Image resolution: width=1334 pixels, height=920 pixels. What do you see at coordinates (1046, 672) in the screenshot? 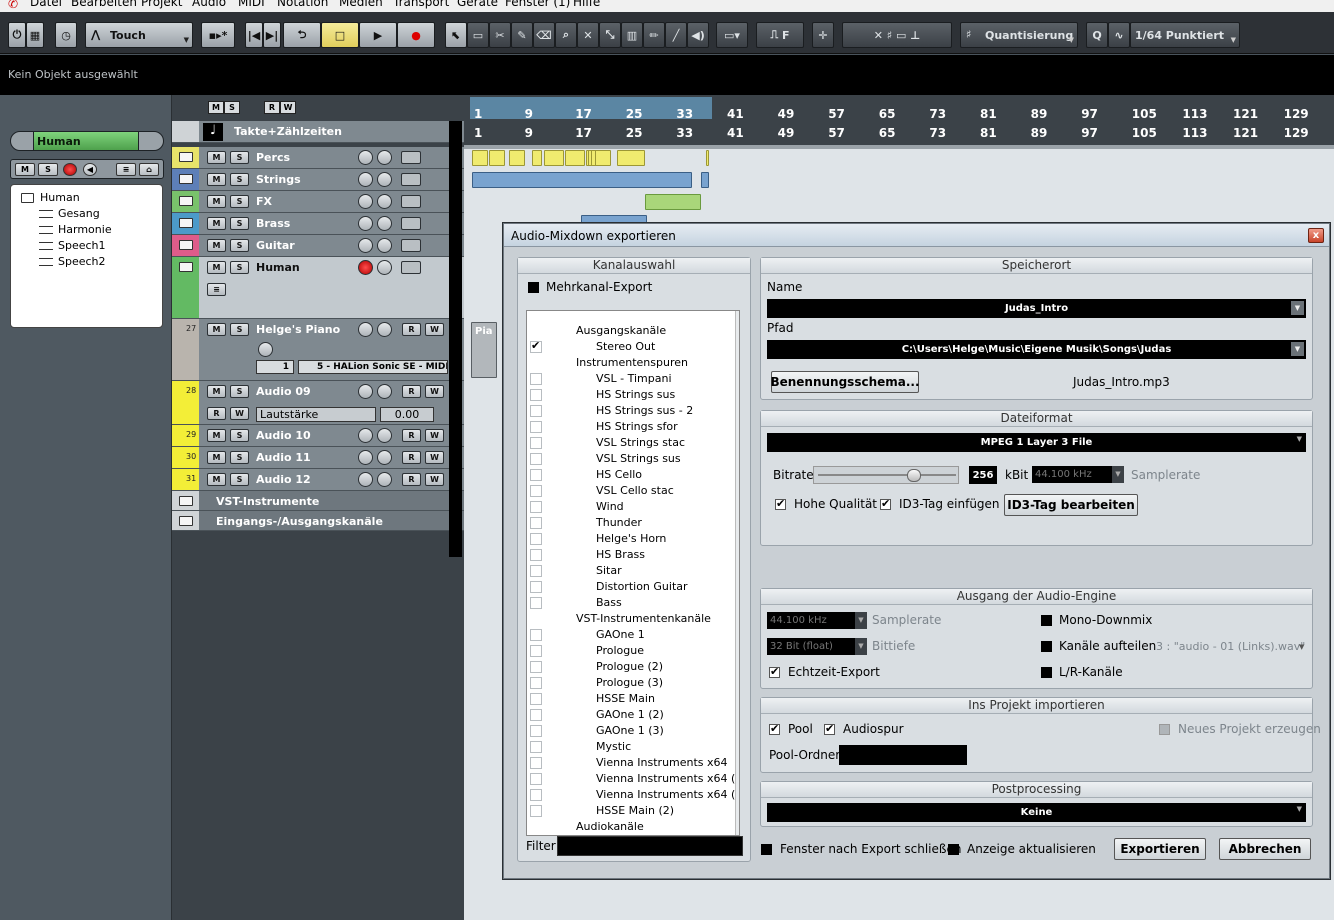
I see `lr-channels-checkbox` at bounding box center [1046, 672].